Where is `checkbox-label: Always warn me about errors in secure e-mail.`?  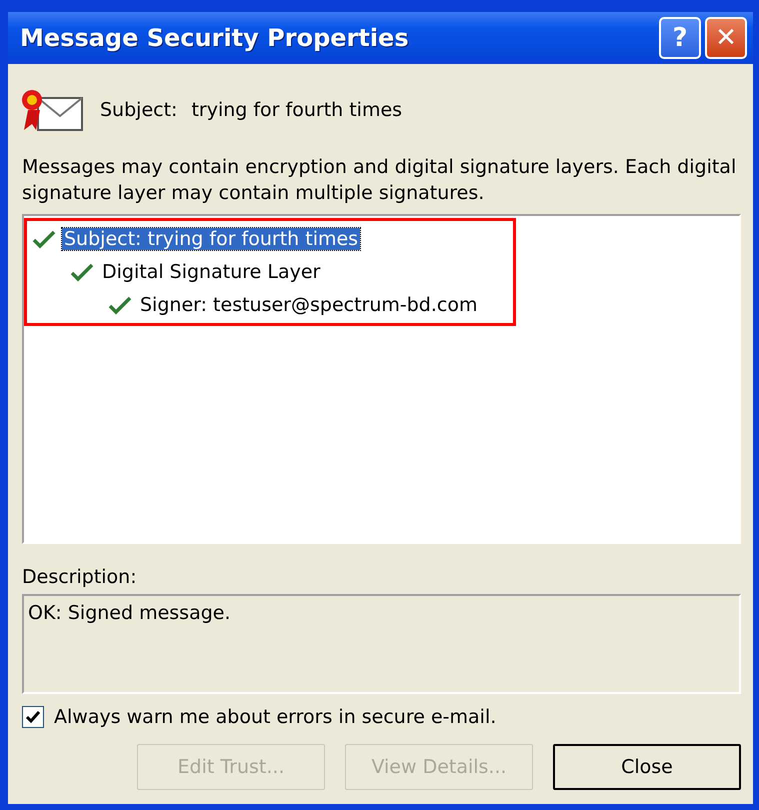
checkbox-label: Always warn me about errors in secure e-mail. is located at coordinates (275, 717).